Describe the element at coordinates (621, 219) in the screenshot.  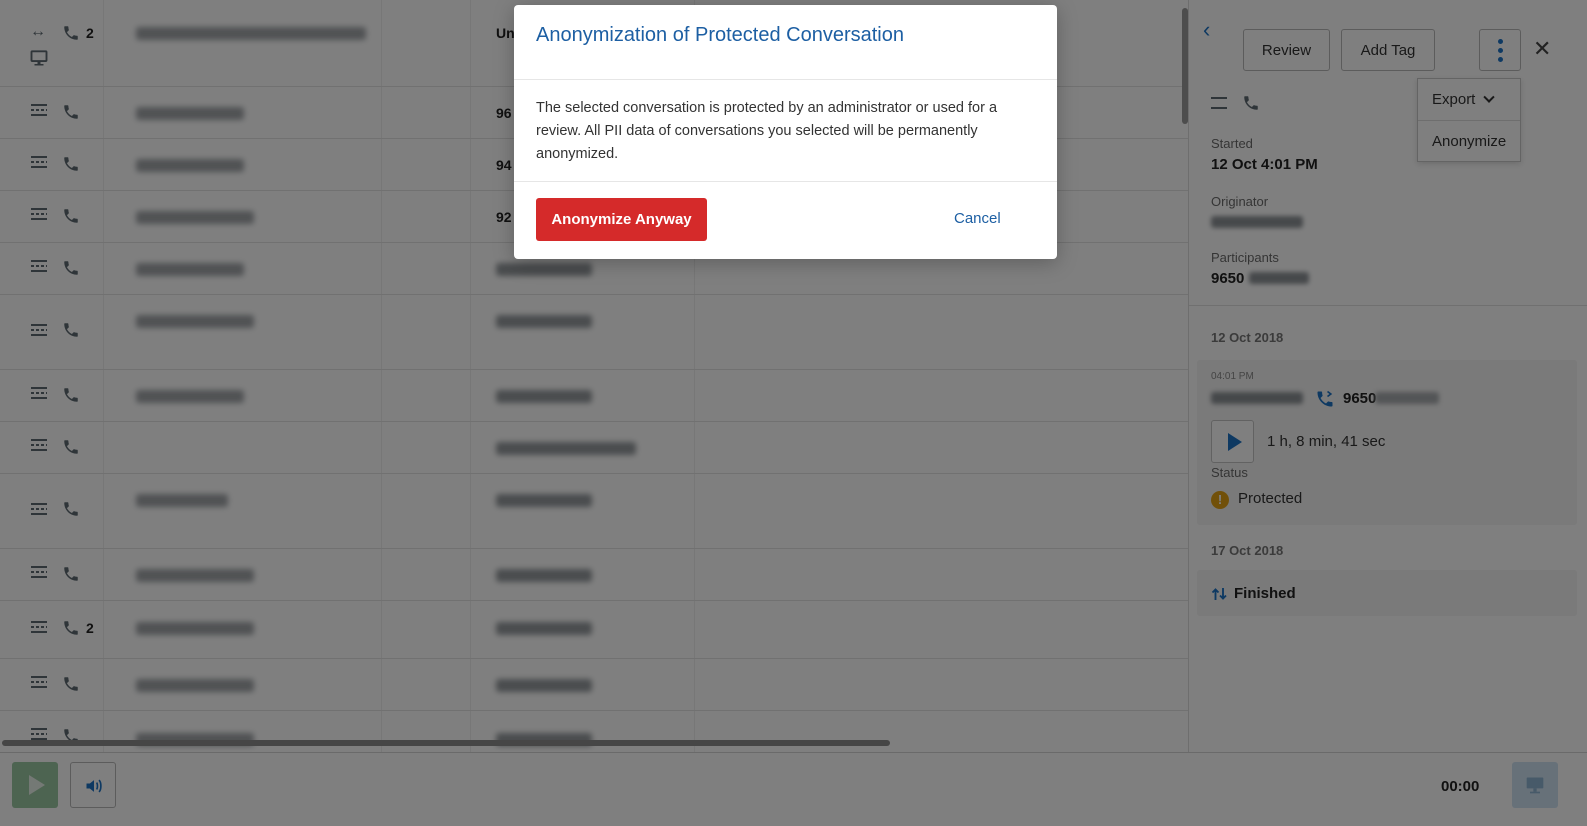
I see `anonymize-anyway-button: Anonymize Anyway` at that location.